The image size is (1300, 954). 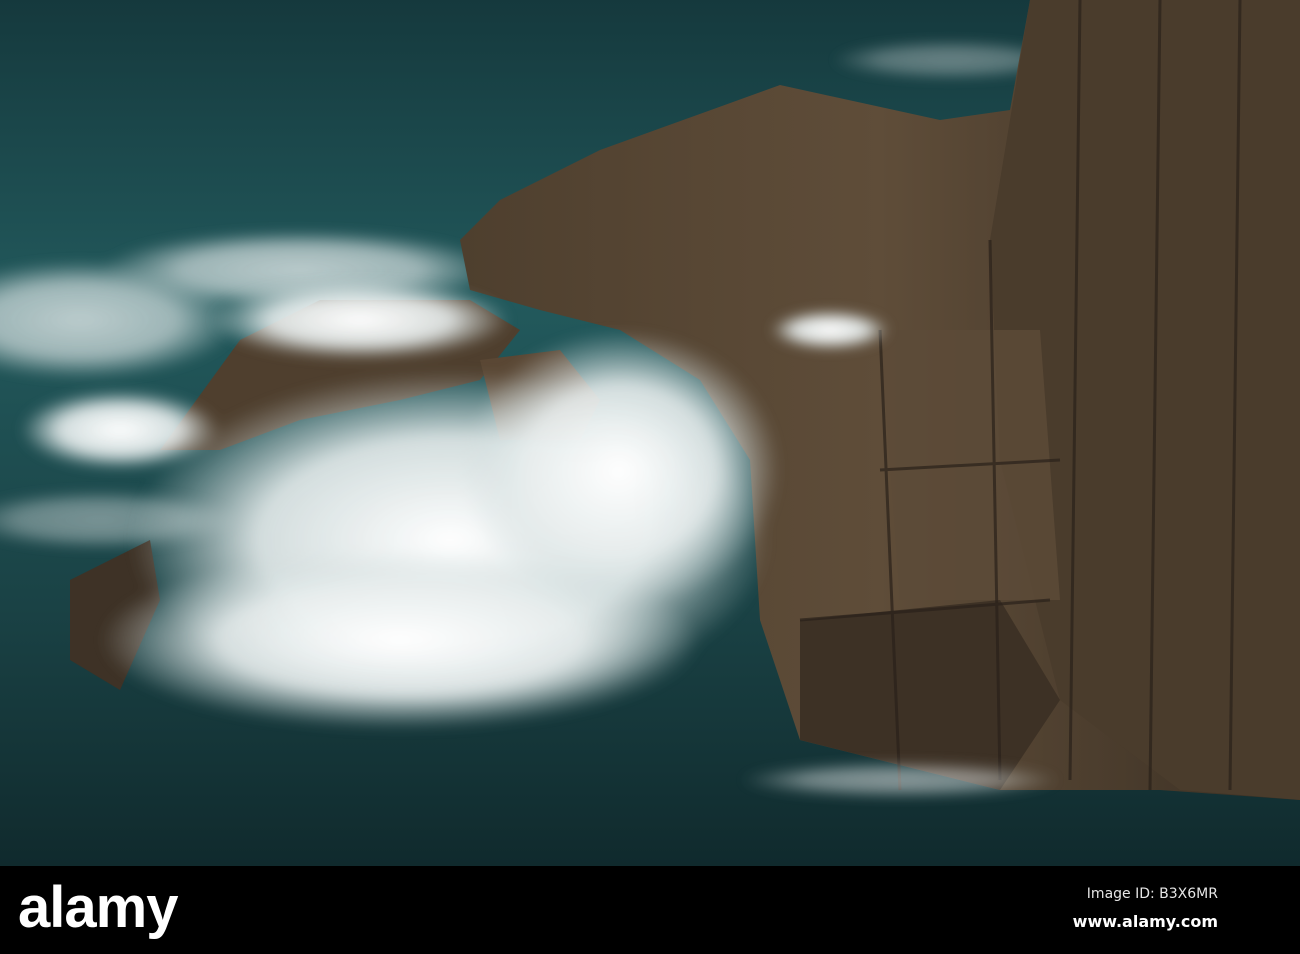 I want to click on watermark-bar: alamy Image ID: B3X6MR www.alamy.com, so click(x=650, y=910).